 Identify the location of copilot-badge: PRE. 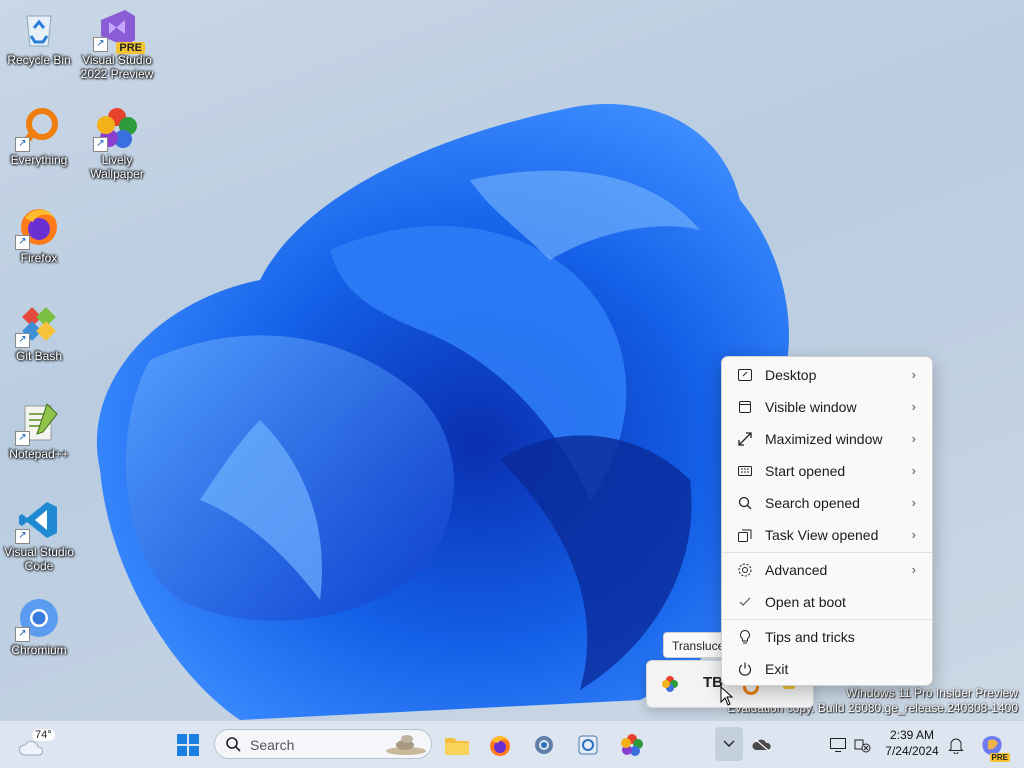
(999, 757).